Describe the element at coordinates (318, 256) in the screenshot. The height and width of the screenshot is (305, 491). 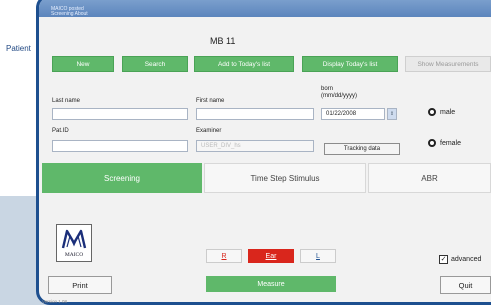
I see `ear-left-button: L` at that location.